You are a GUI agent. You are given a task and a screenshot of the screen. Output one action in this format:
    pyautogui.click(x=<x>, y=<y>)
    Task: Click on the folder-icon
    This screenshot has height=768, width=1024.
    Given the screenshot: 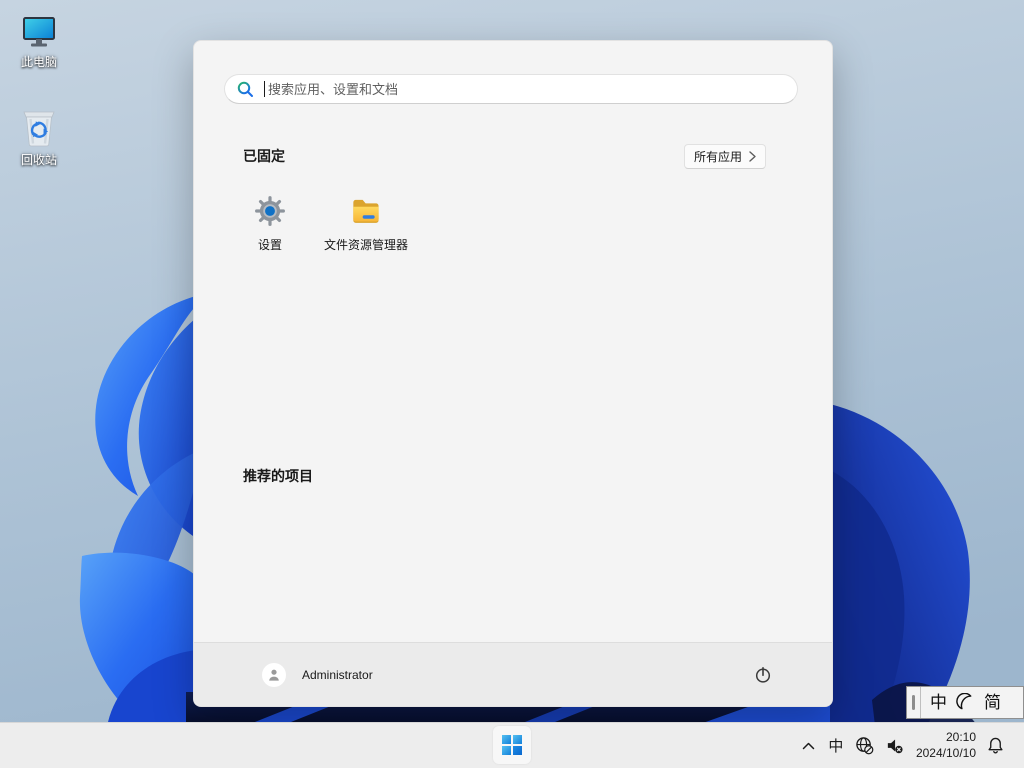 What is the action you would take?
    pyautogui.click(x=366, y=211)
    